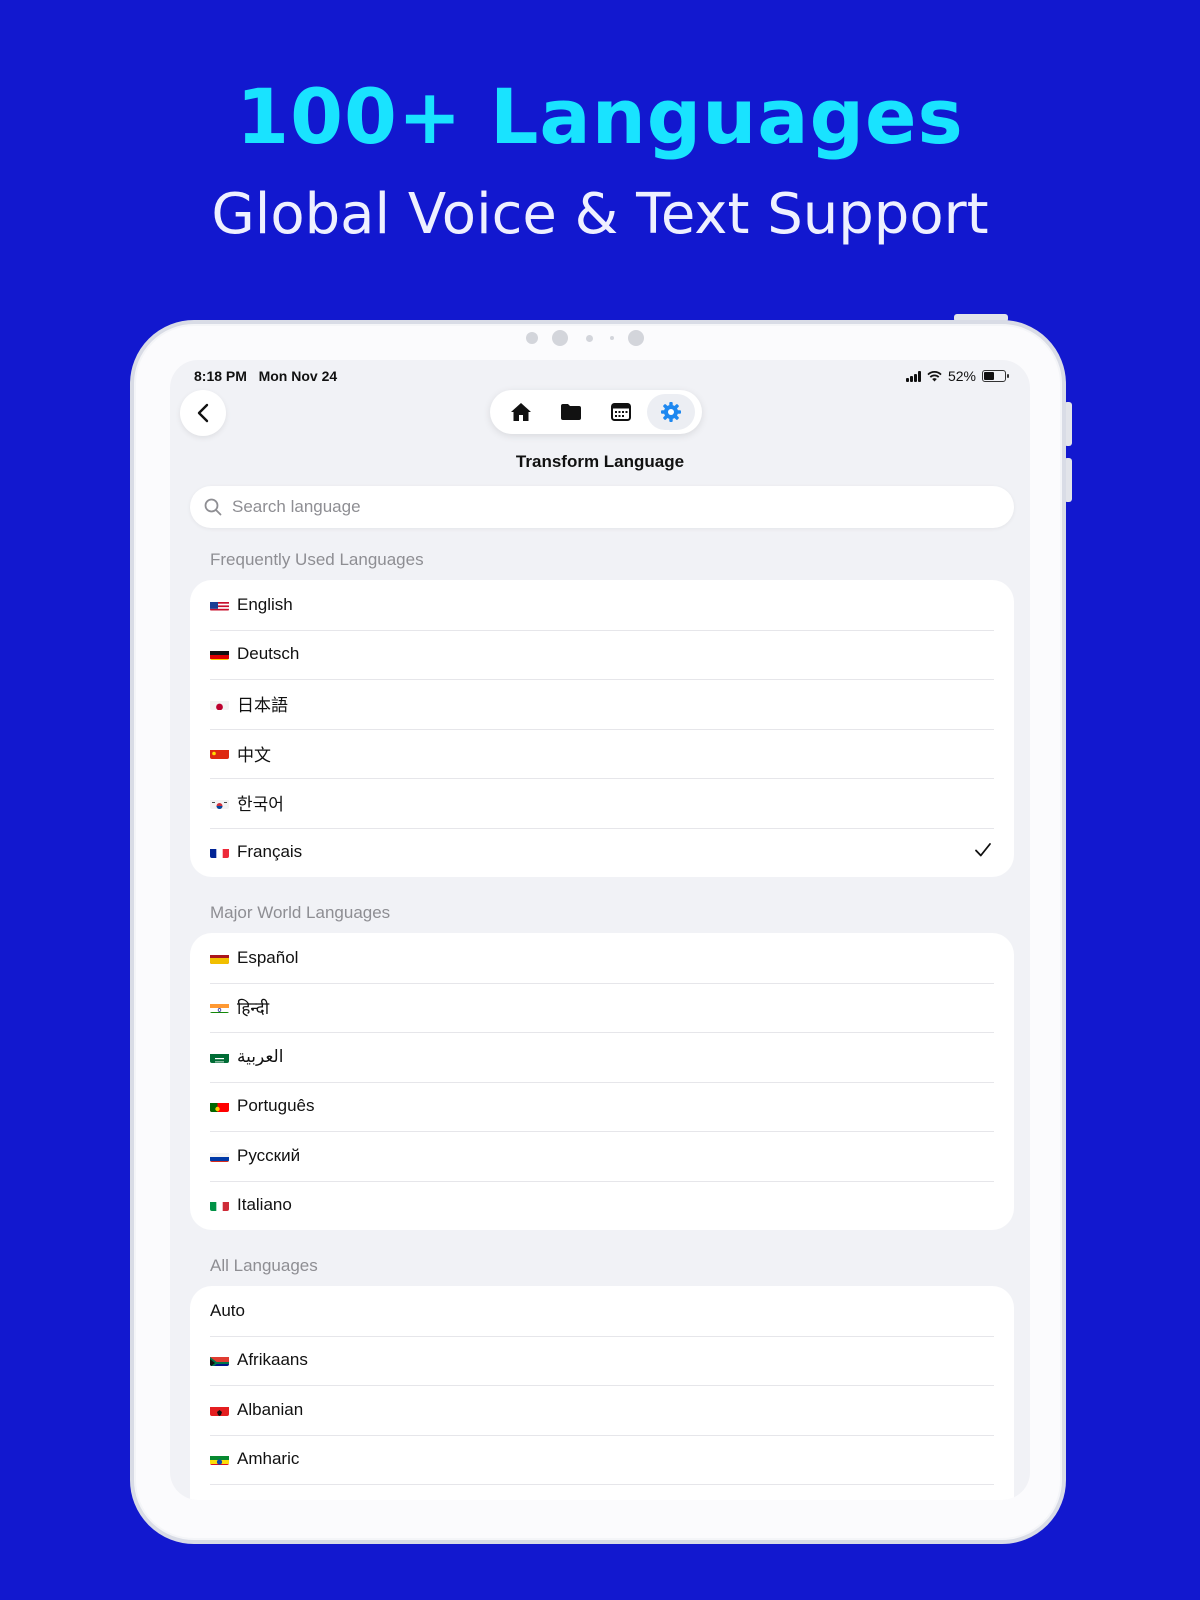  I want to click on language-row-arabic: العربية, so click(602, 1057).